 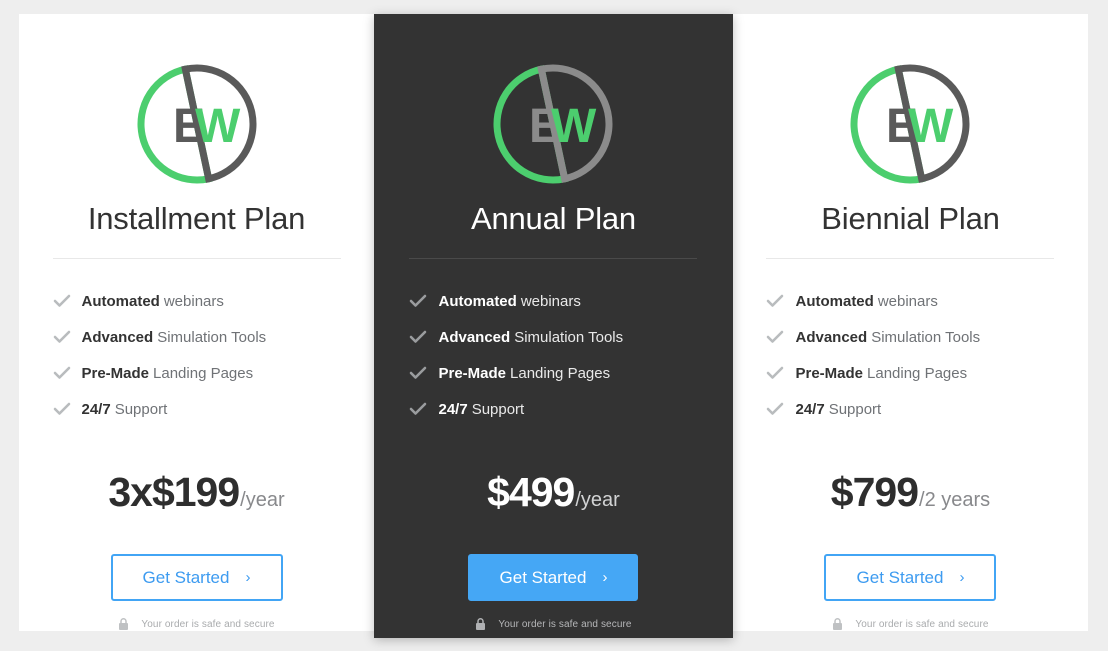 I want to click on plan-title: Installment Plan, so click(x=196, y=218).